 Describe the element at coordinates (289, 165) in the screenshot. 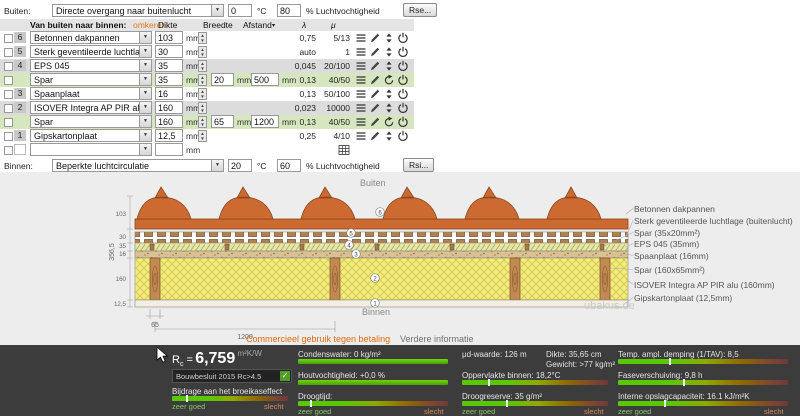

I see `inside-humidity-input` at that location.